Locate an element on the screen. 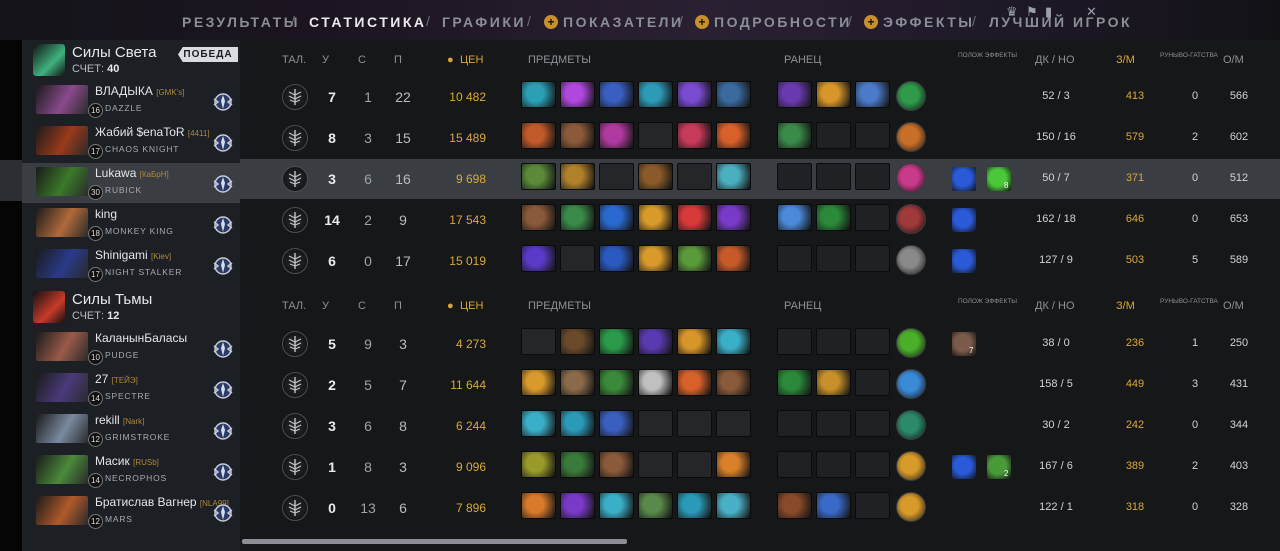 The image size is (1280, 551). player-card: 12 rekill [Nark] GRIMSTROKE is located at coordinates (131, 430).